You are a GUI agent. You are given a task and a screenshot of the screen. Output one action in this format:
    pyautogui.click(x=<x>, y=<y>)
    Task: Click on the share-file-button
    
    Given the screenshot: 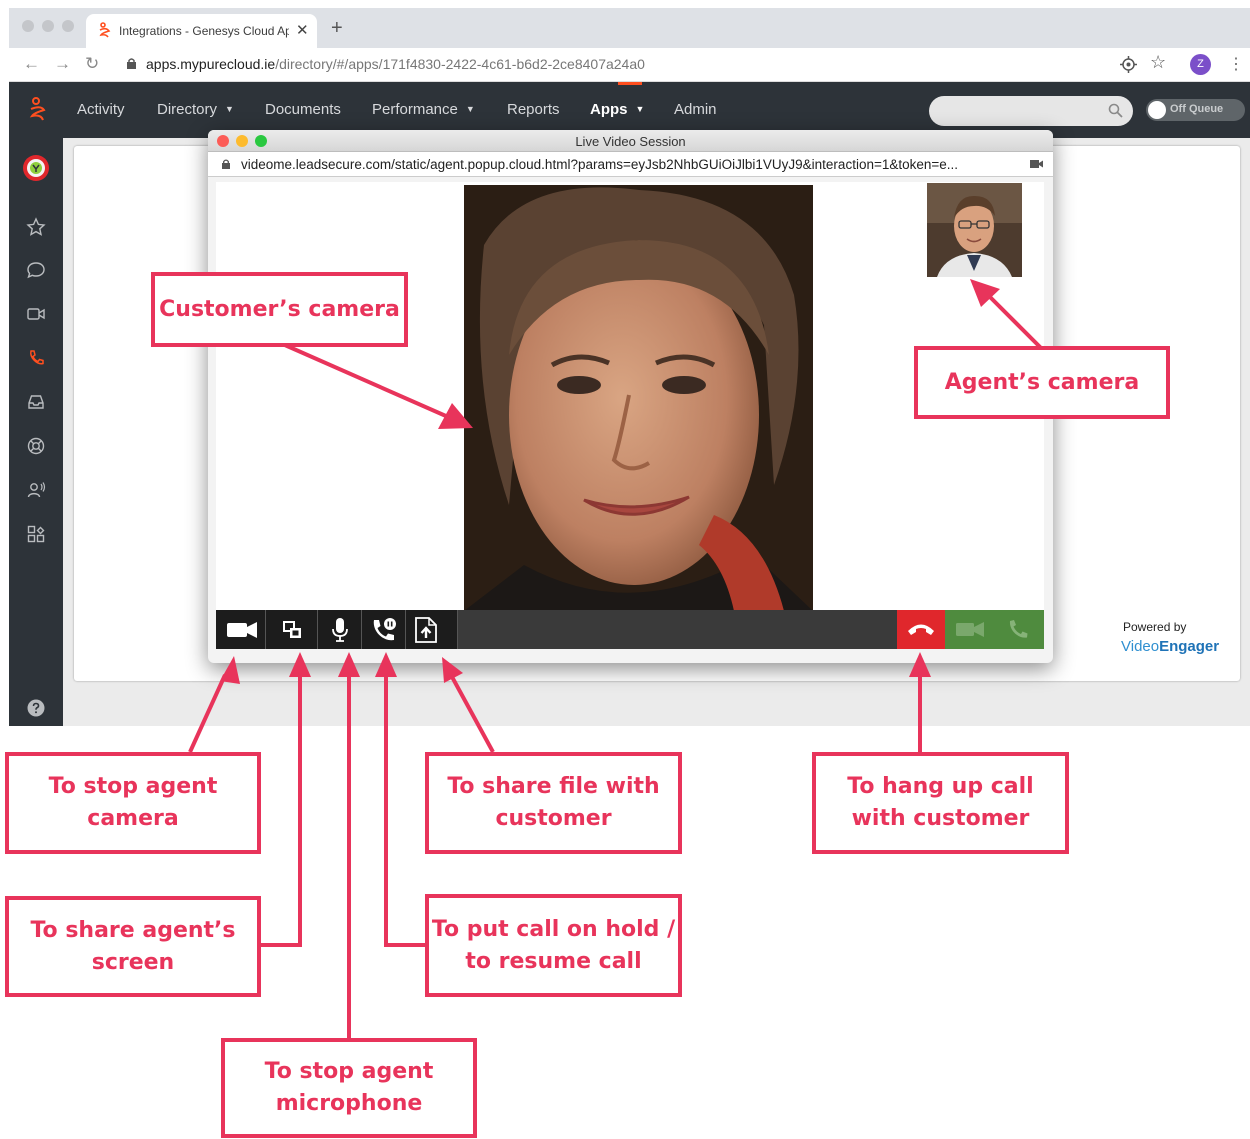 What is the action you would take?
    pyautogui.click(x=432, y=629)
    